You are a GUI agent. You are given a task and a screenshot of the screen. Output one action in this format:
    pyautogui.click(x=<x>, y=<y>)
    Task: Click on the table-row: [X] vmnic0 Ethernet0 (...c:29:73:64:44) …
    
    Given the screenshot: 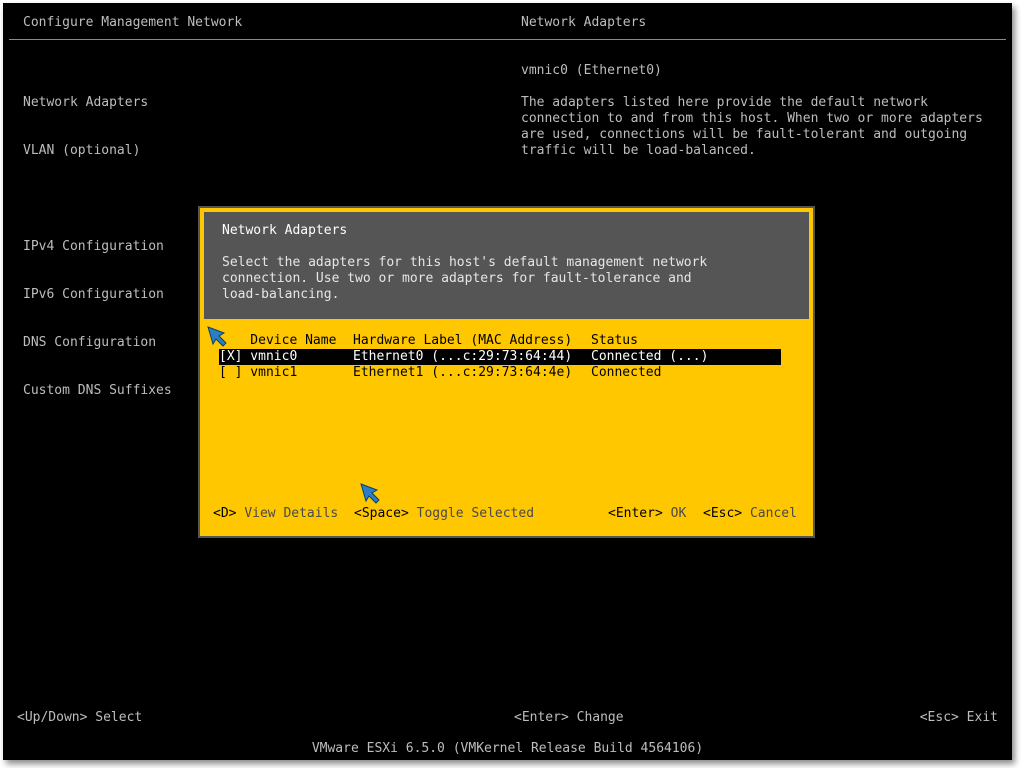 What is the action you would take?
    pyautogui.click(x=500, y=357)
    